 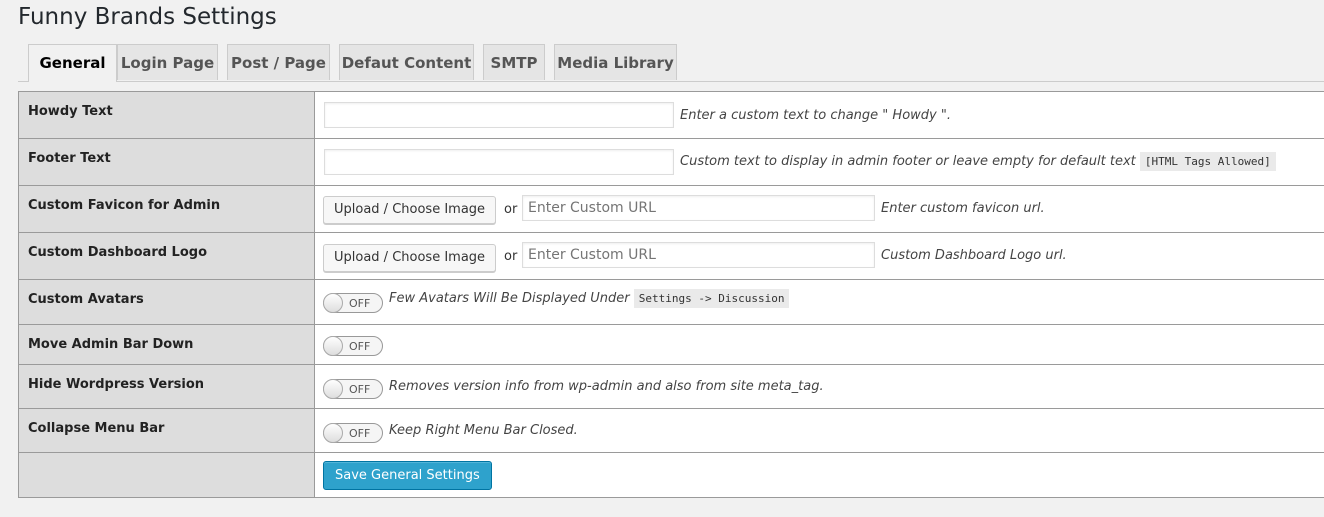 What do you see at coordinates (509, 298) in the screenshot?
I see `avatars-description-text: Few Avatars Will Be Displayed Under` at bounding box center [509, 298].